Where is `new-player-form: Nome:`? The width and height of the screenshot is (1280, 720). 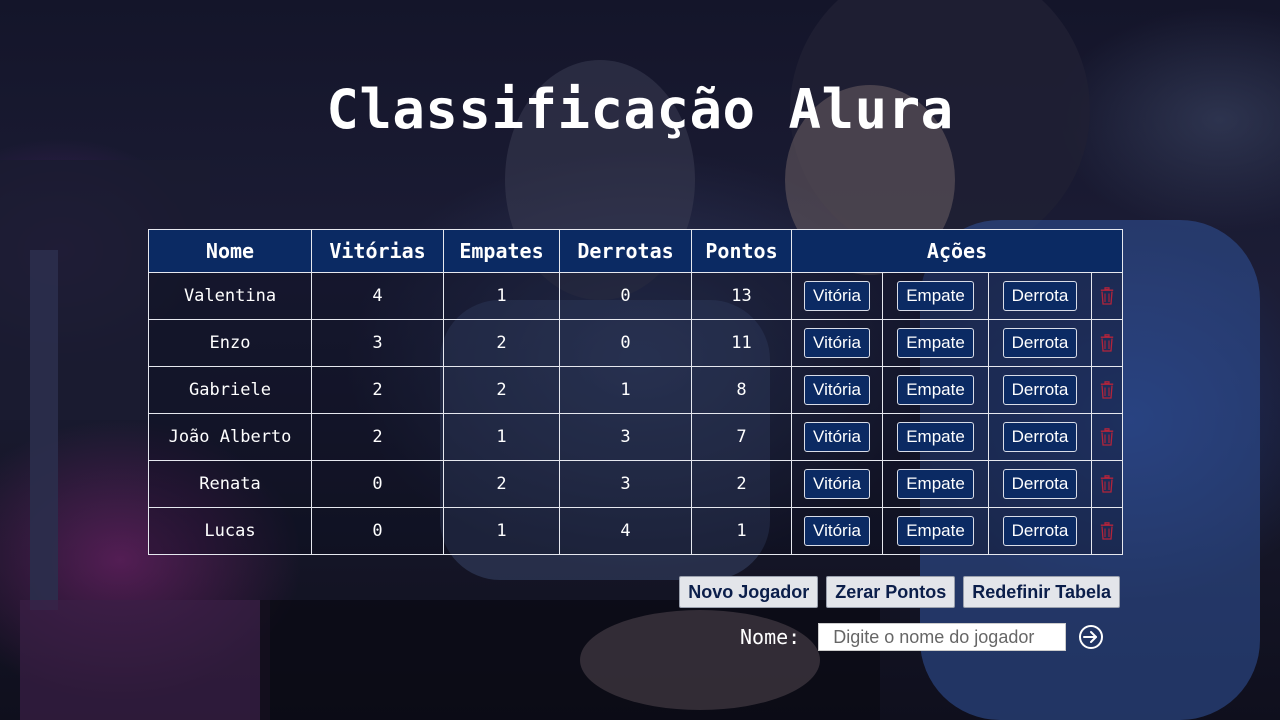
new-player-form: Nome: is located at coordinates (922, 637).